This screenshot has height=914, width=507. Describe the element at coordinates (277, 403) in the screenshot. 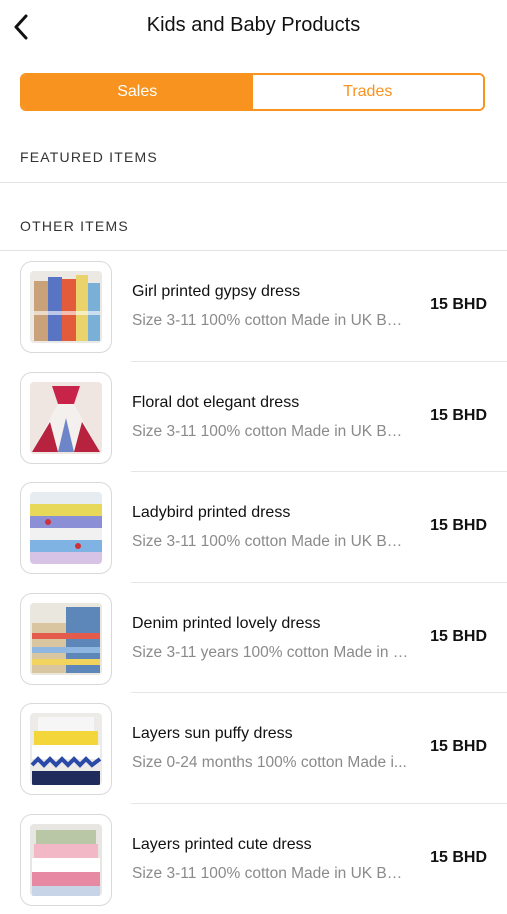

I see `item-title: Floral dot elegant dress` at that location.